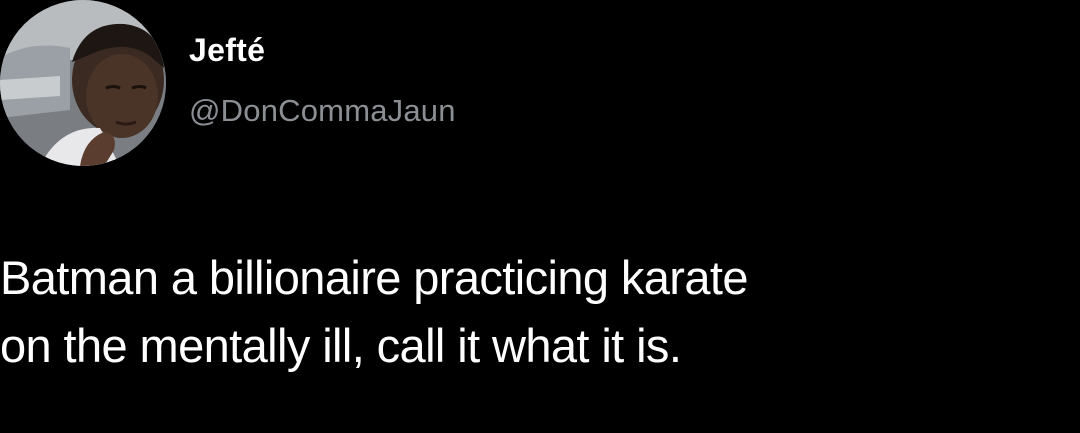 Image resolution: width=1080 pixels, height=433 pixels. I want to click on tweet-text-line: on the mentally ill, call it what it is., so click(341, 345).